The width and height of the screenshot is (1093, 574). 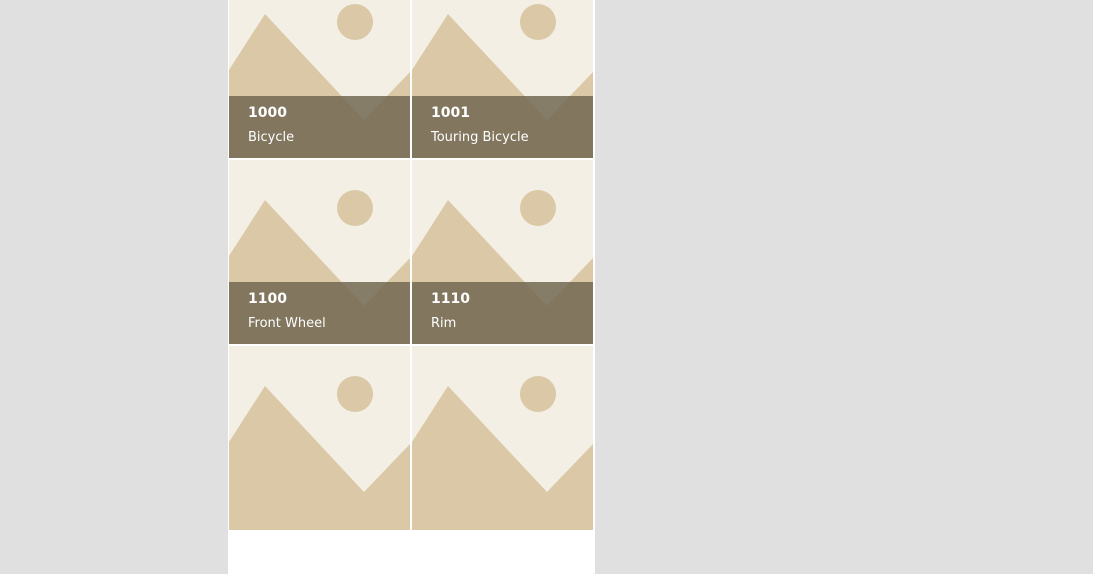 What do you see at coordinates (287, 323) in the screenshot?
I see `item-name: Front Wheel` at bounding box center [287, 323].